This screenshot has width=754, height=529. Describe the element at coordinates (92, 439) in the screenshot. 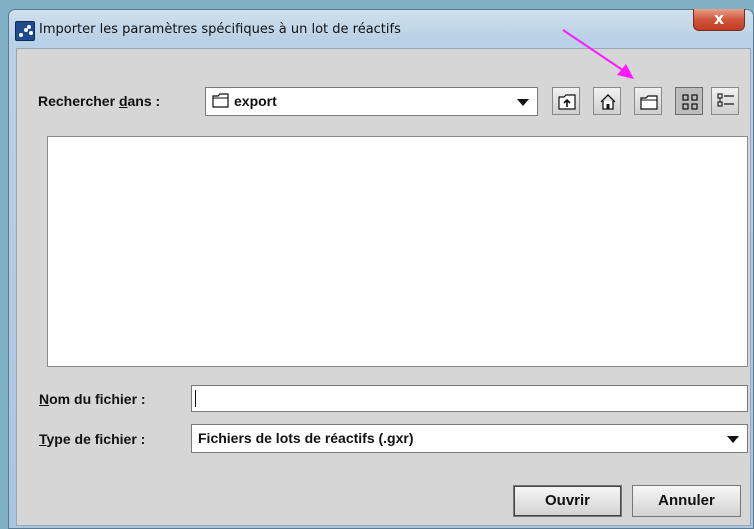

I see `filetype-label: Type de fichier :` at that location.